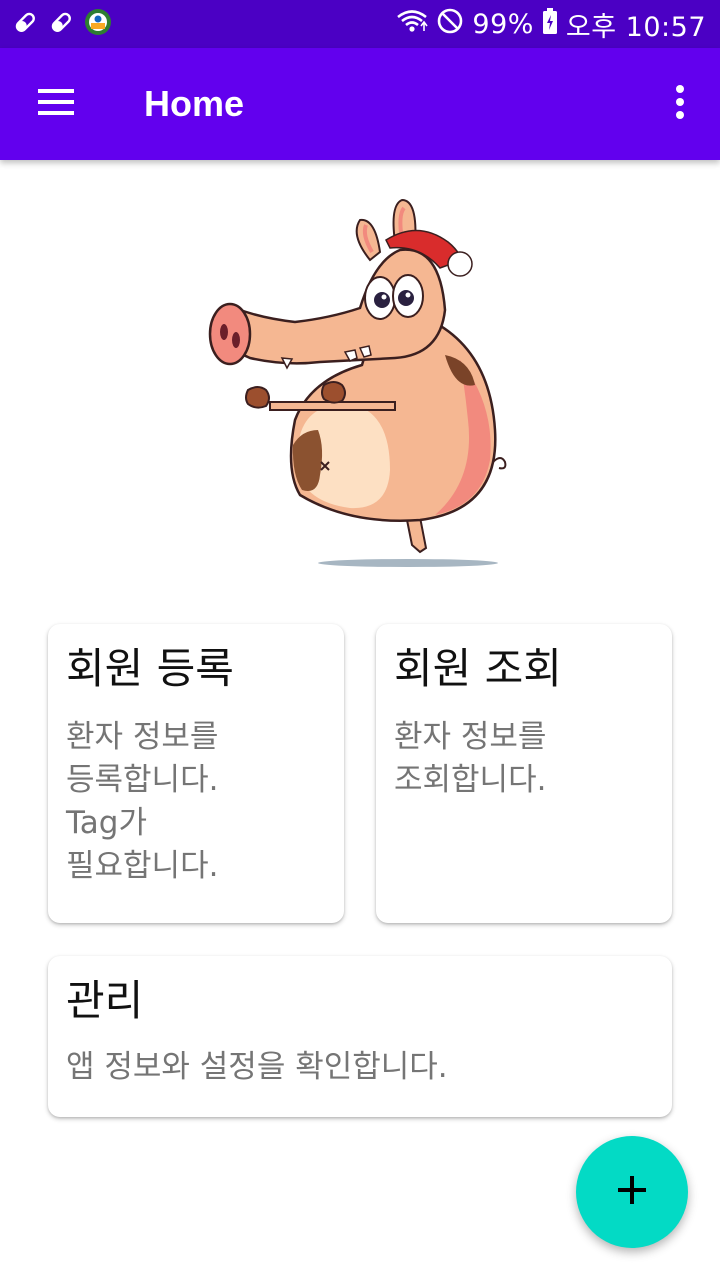  What do you see at coordinates (360, 24) in the screenshot?
I see `status-bar: 99% 오후 10:57` at bounding box center [360, 24].